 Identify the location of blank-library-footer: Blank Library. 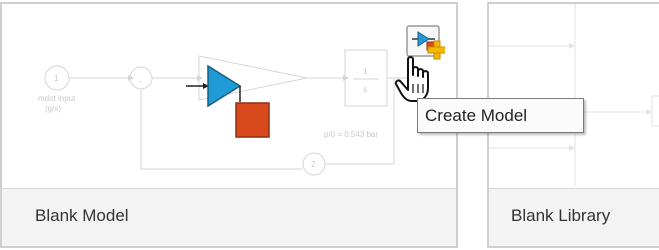
(574, 217).